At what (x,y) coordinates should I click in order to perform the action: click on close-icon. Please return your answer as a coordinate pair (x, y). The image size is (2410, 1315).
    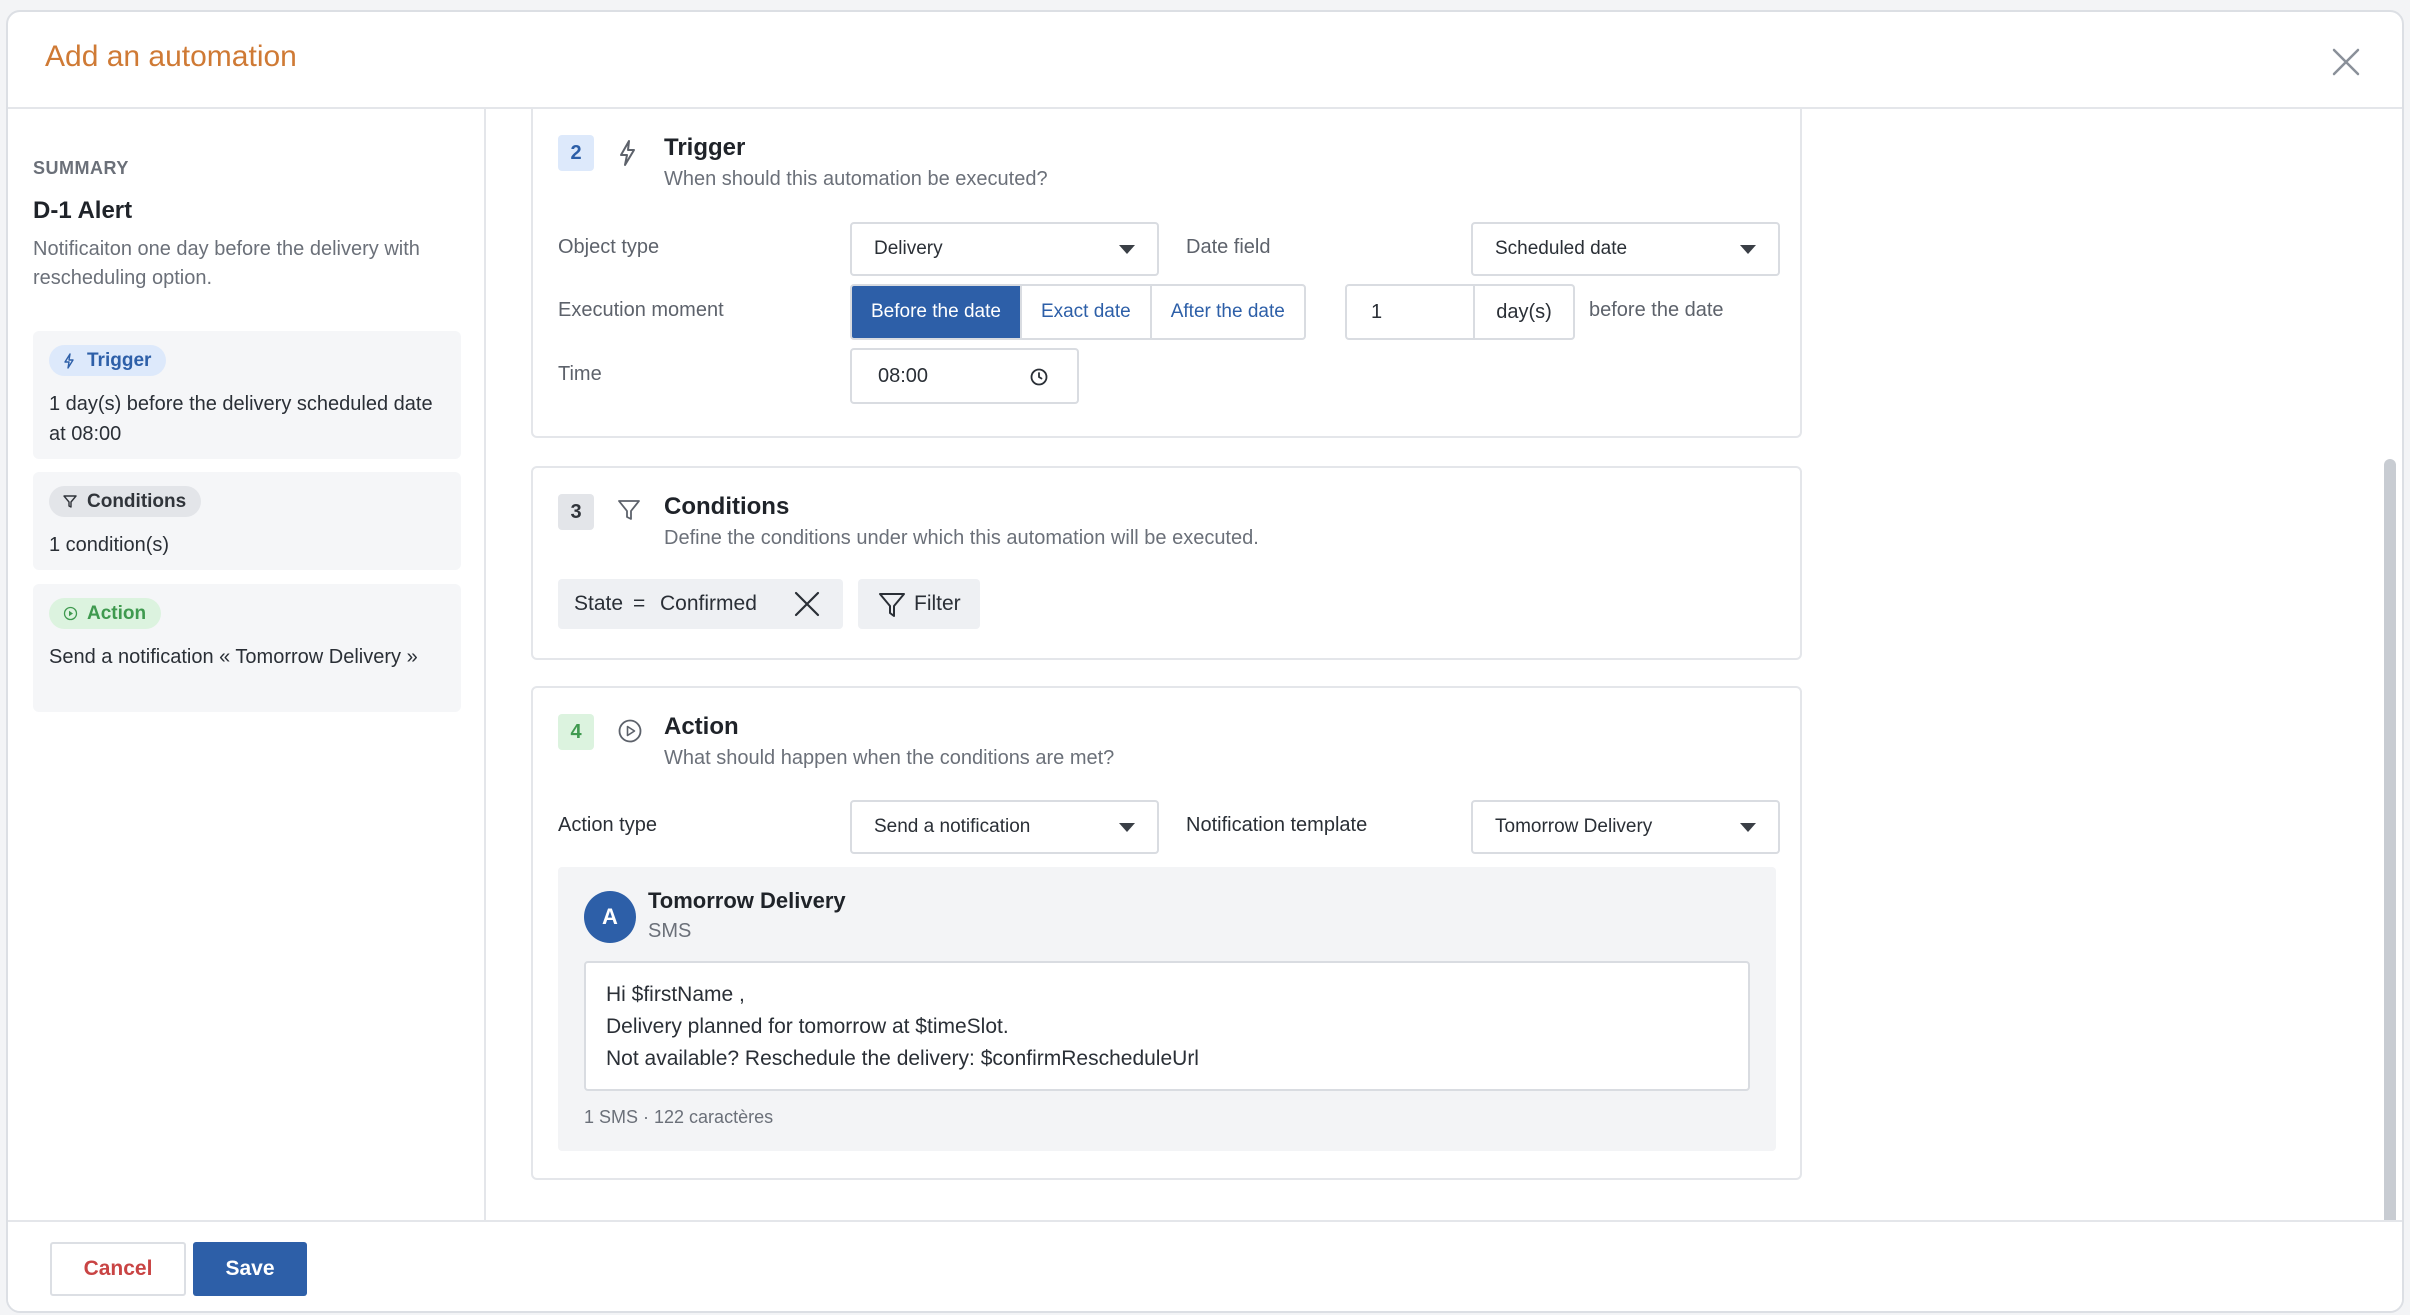
    Looking at the image, I should click on (2346, 62).